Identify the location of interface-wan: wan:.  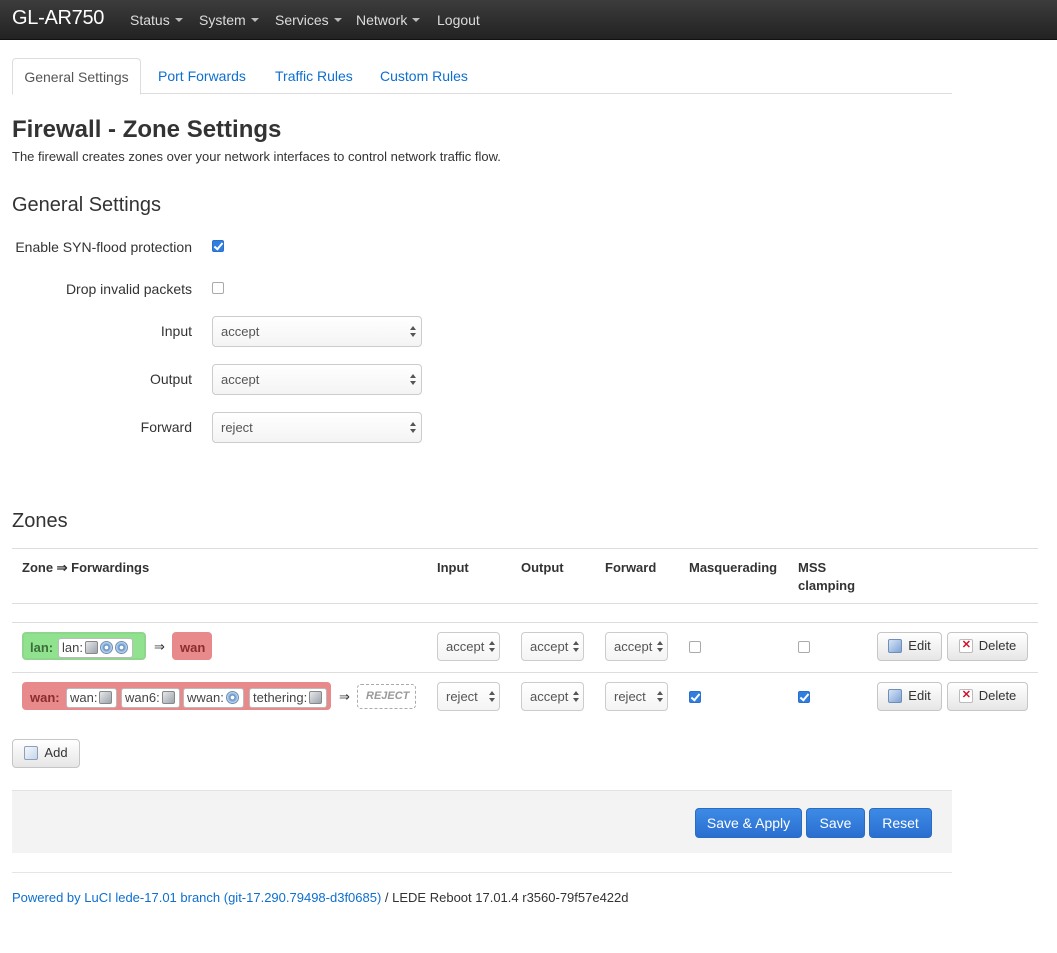
(92, 698).